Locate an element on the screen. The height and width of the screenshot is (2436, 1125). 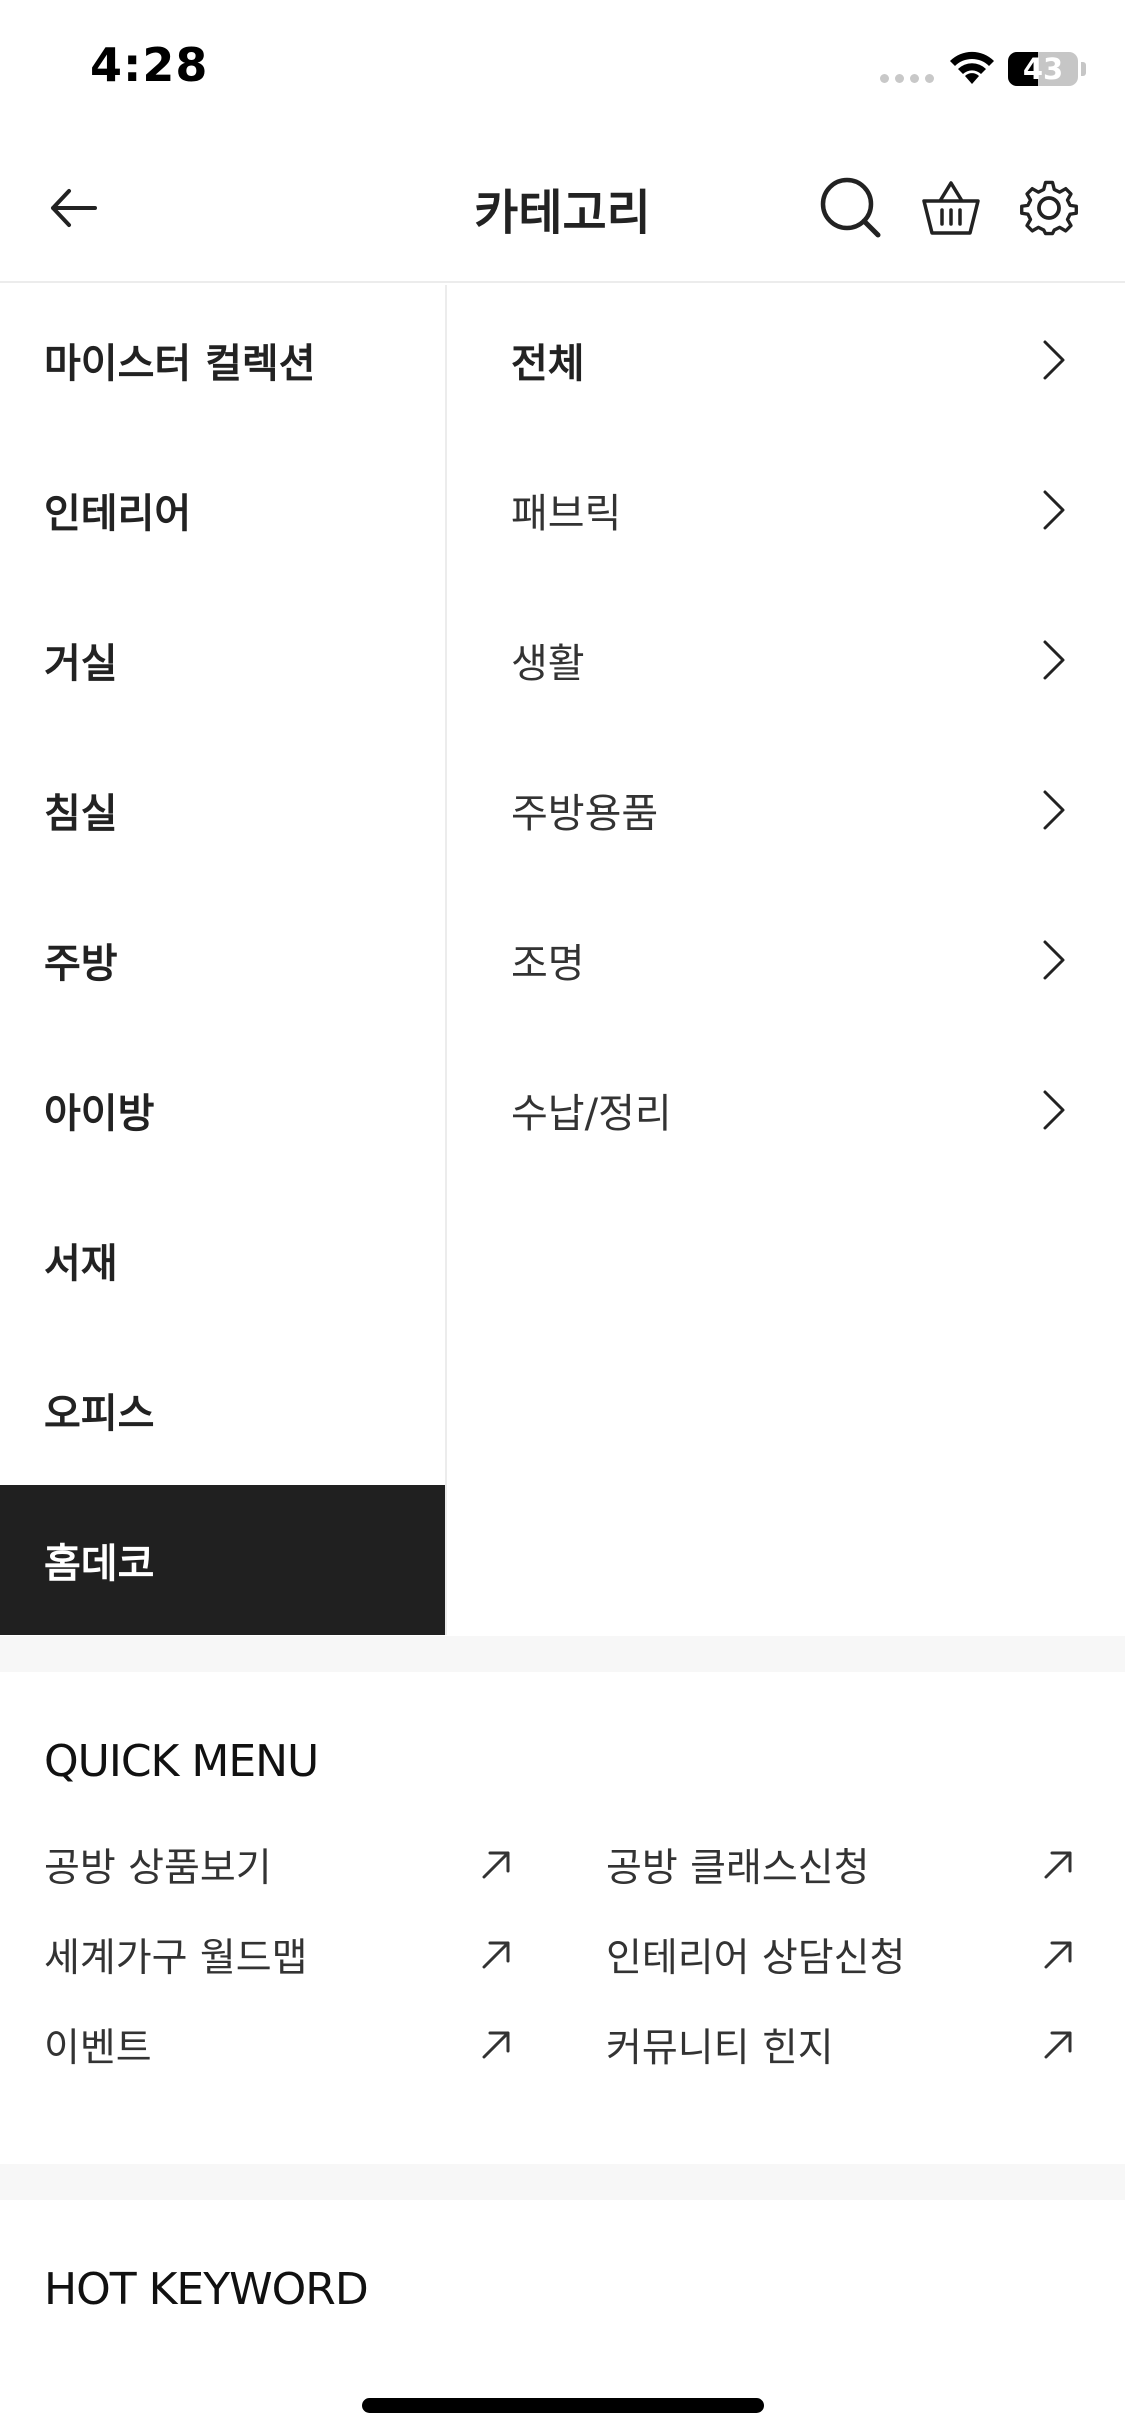
category-kitchen: 주방 is located at coordinates (222, 960).